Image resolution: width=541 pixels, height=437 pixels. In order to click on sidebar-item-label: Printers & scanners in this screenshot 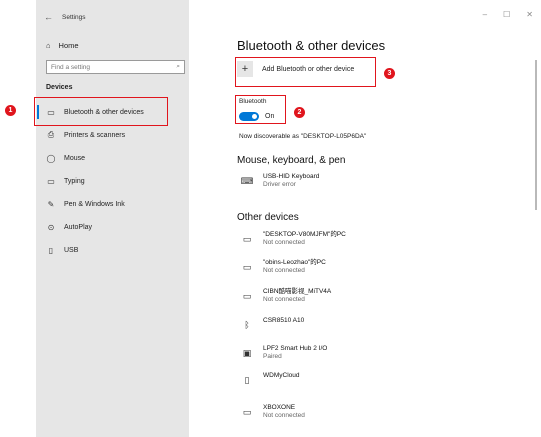, I will do `click(95, 135)`.